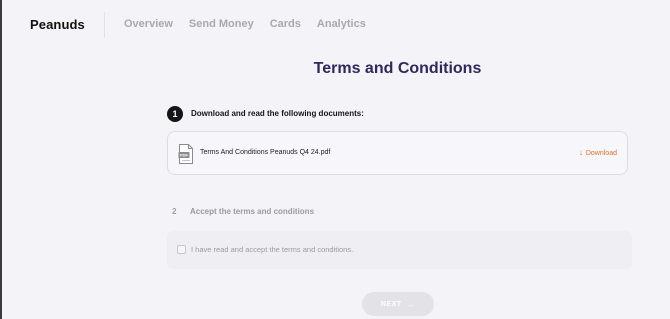 Image resolution: width=670 pixels, height=319 pixels. What do you see at coordinates (252, 211) in the screenshot?
I see `step-2-label: Accept the terms and conditions` at bounding box center [252, 211].